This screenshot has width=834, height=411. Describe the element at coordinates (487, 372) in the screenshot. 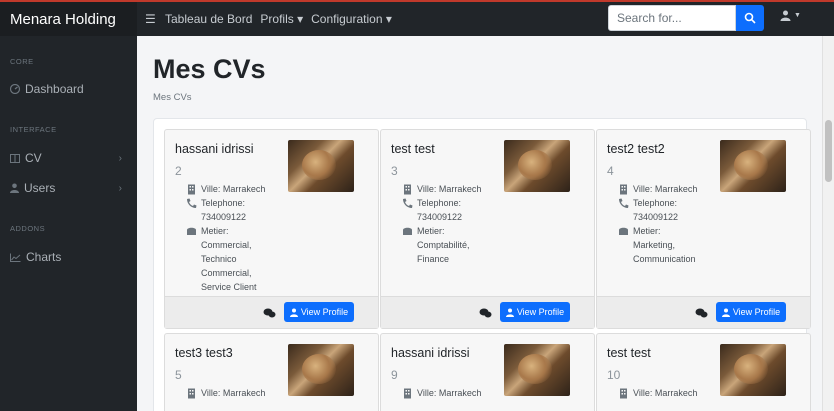

I see `cv-card: hassani idrissi 9 Ville: Marrakech` at that location.